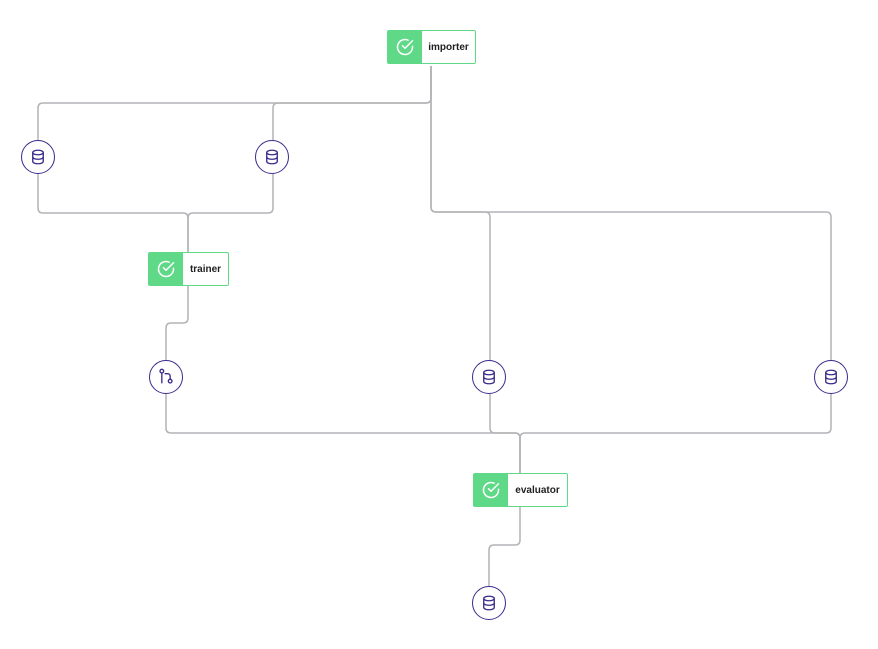 This screenshot has width=878, height=649. I want to click on edge-trainer-to-trainer-out-model, so click(177, 323).